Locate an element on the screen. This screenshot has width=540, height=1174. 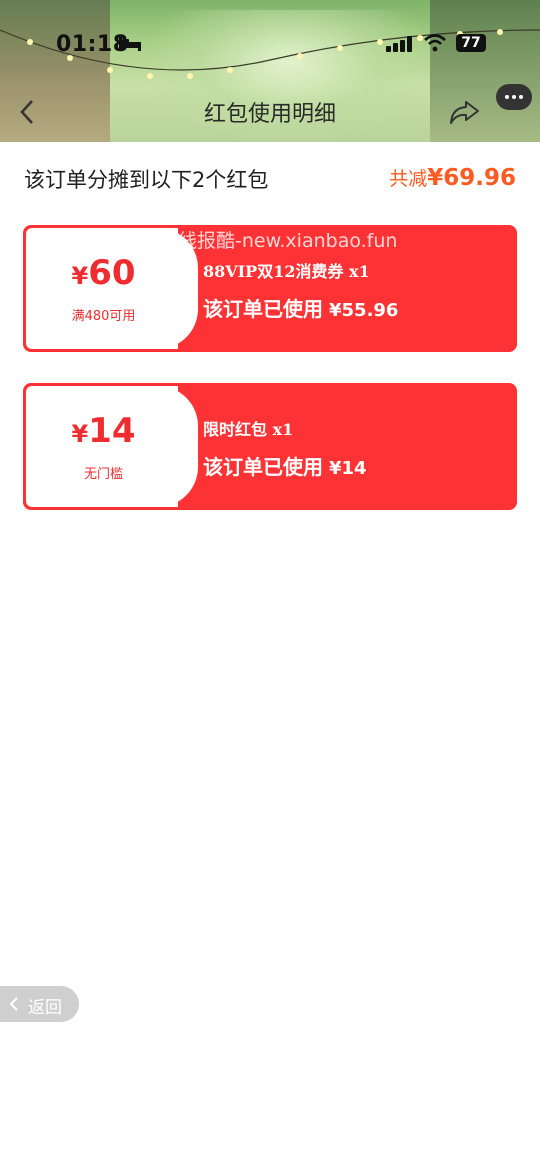
share-icon is located at coordinates (464, 112).